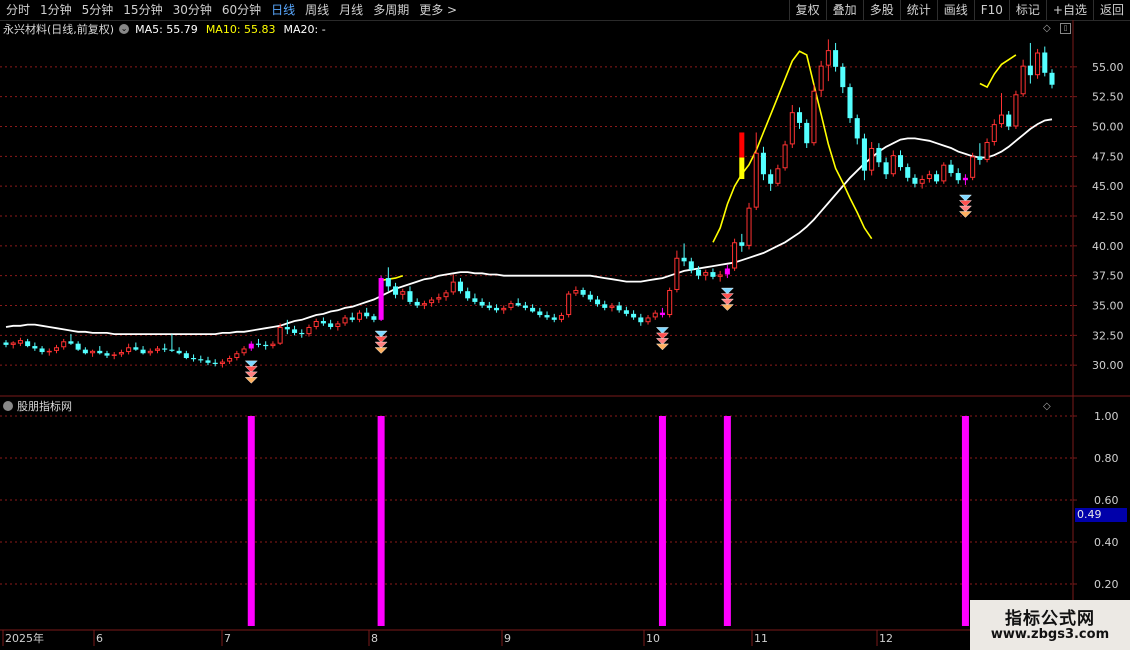  What do you see at coordinates (240, 29) in the screenshot?
I see `ma10-label: MA10: 55.83` at bounding box center [240, 29].